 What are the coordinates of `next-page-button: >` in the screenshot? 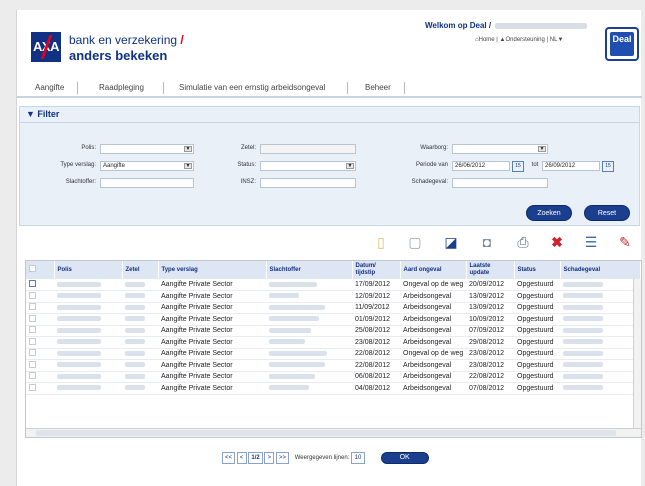 It's located at (269, 458).